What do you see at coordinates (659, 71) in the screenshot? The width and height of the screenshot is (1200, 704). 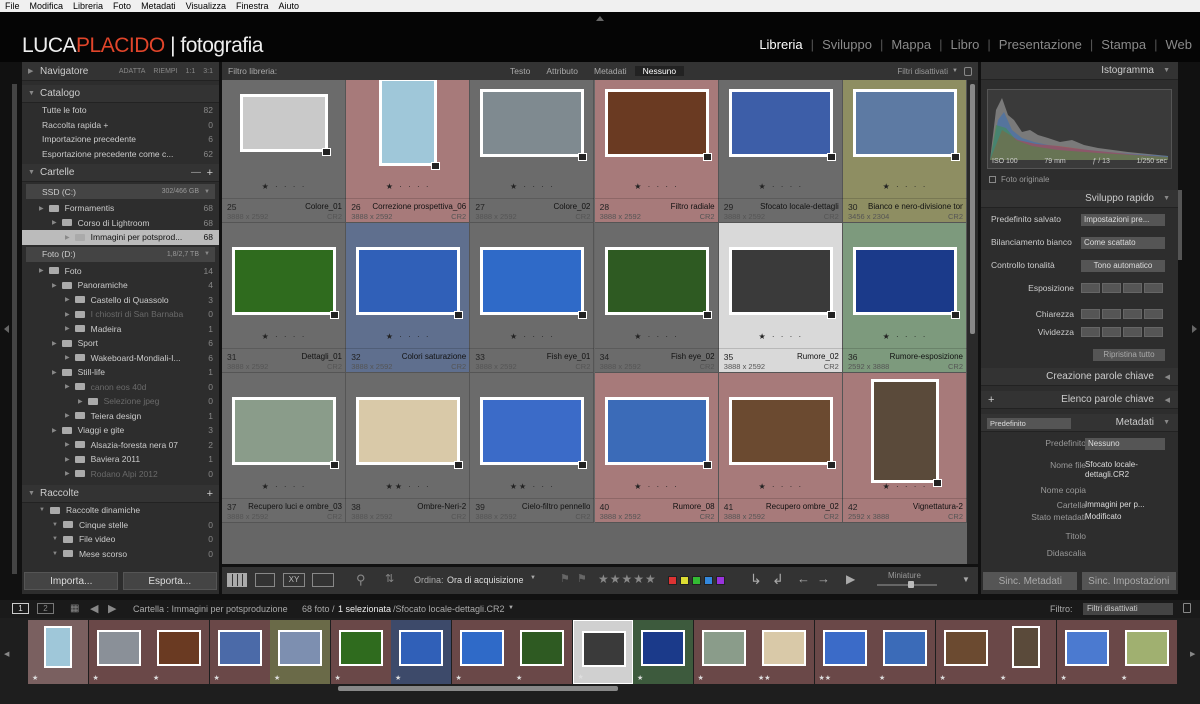 I see `filter-tab-nessuno: Nessuno` at bounding box center [659, 71].